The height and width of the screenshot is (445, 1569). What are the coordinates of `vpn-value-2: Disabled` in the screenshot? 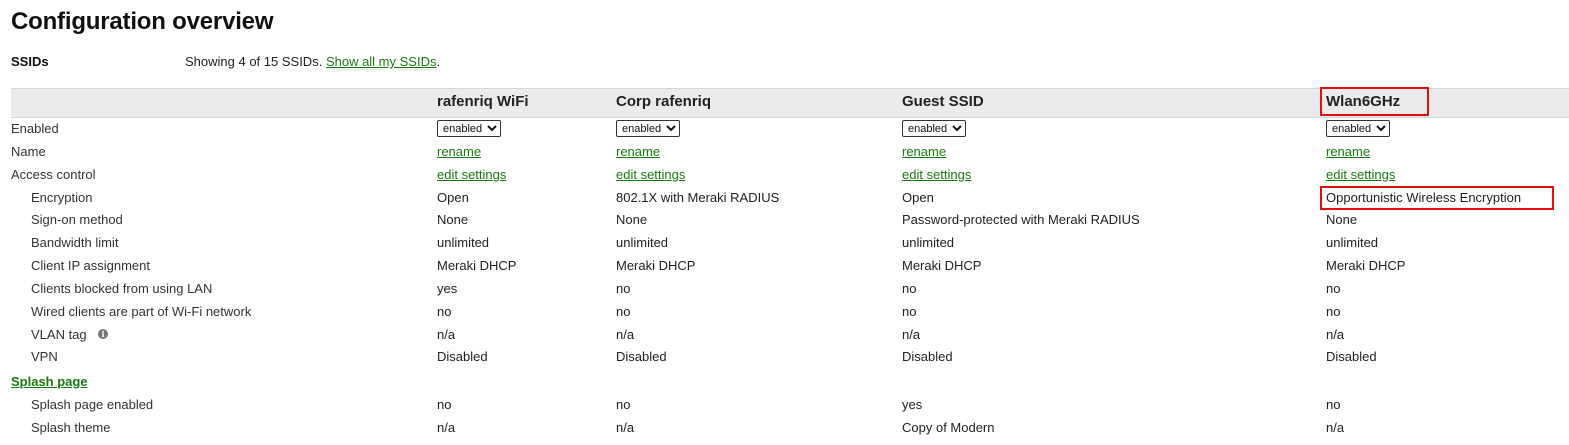 It's located at (641, 356).